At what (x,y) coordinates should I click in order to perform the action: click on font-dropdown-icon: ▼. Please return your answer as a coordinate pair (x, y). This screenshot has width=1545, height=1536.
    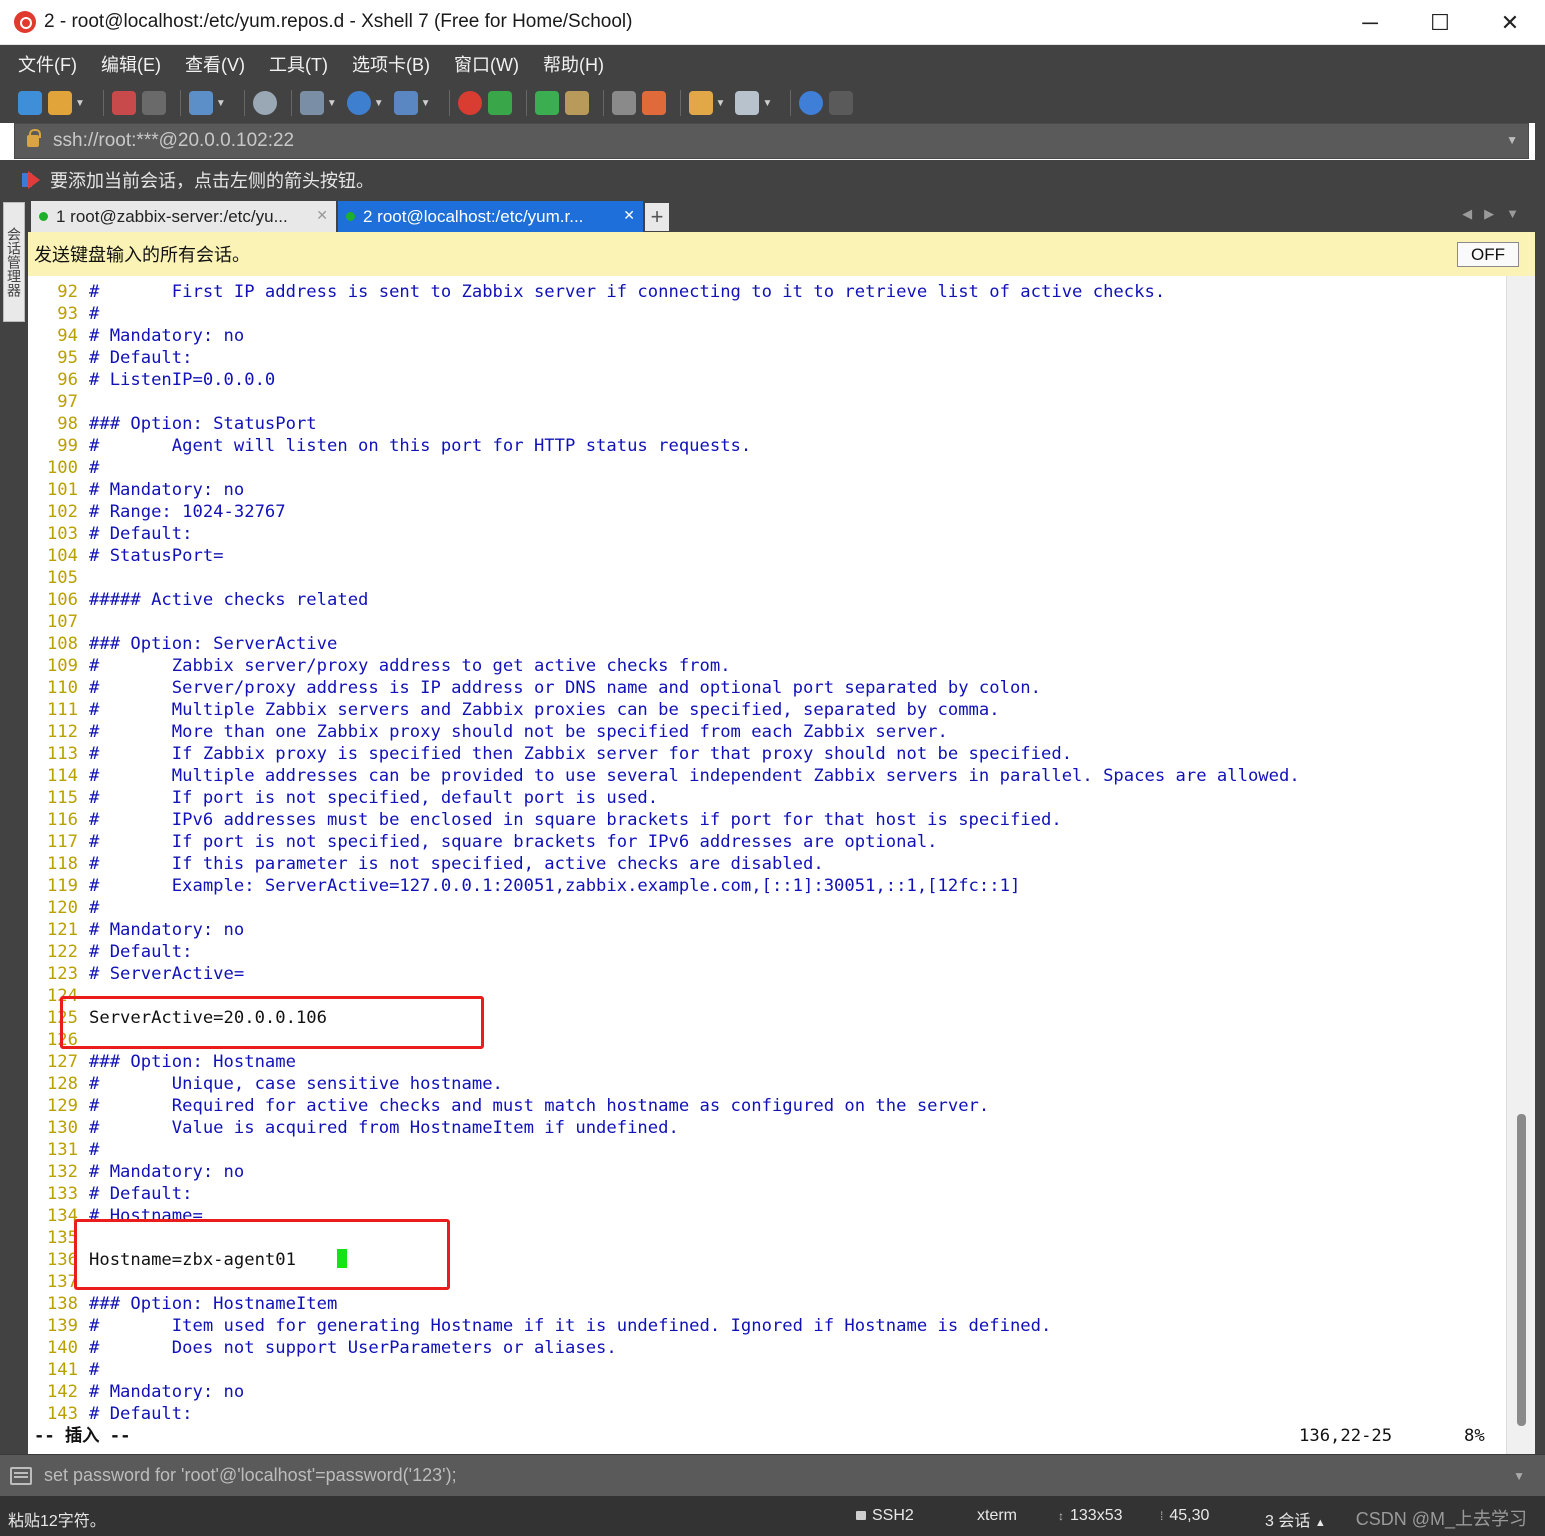
    Looking at the image, I should click on (426, 103).